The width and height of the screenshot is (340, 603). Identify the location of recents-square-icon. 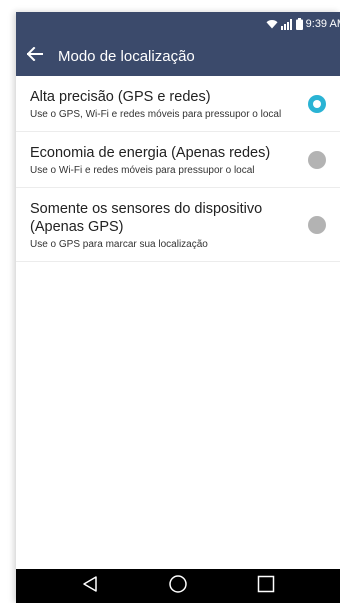
(266, 586).